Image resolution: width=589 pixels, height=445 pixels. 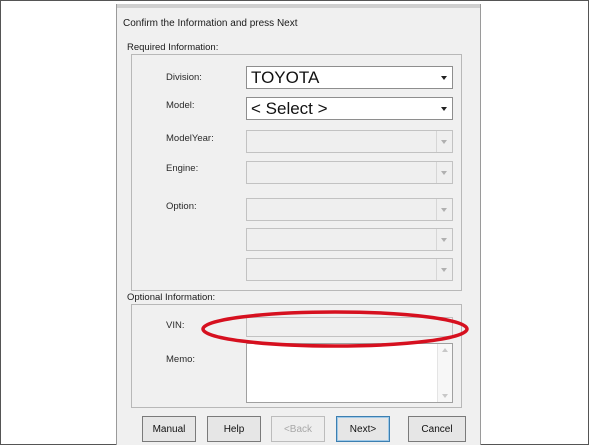 What do you see at coordinates (349, 327) in the screenshot?
I see `vin-input` at bounding box center [349, 327].